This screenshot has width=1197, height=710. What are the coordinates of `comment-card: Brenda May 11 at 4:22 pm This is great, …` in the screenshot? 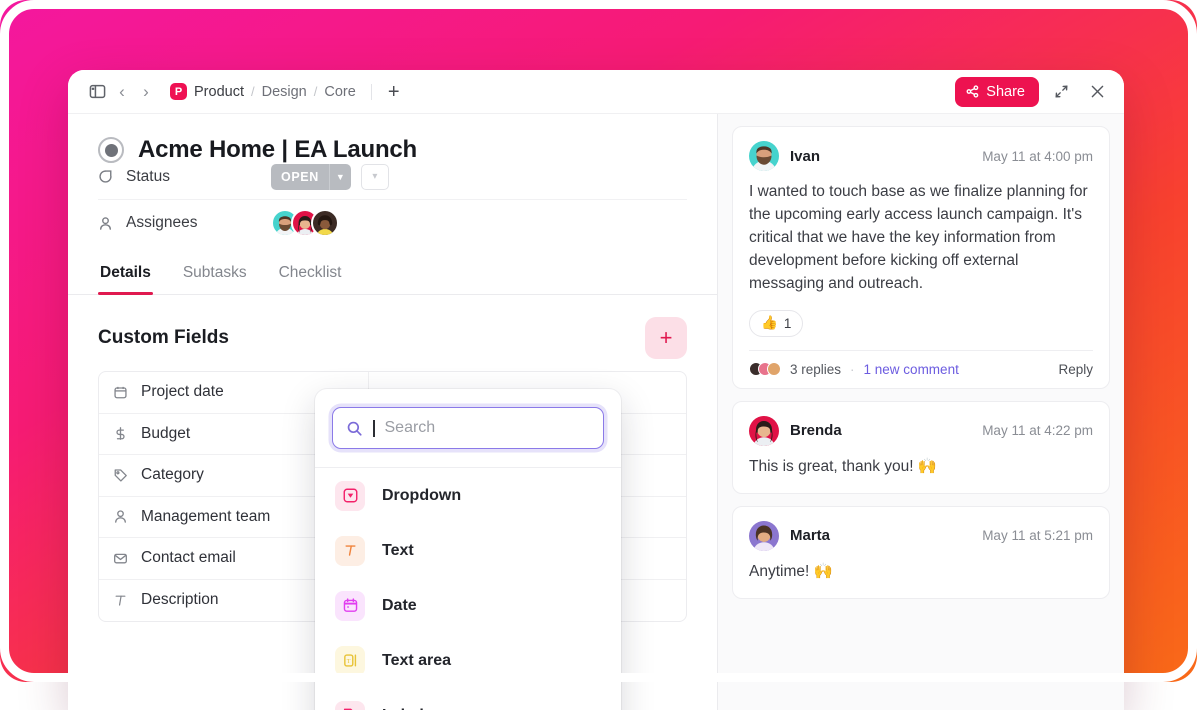 It's located at (921, 447).